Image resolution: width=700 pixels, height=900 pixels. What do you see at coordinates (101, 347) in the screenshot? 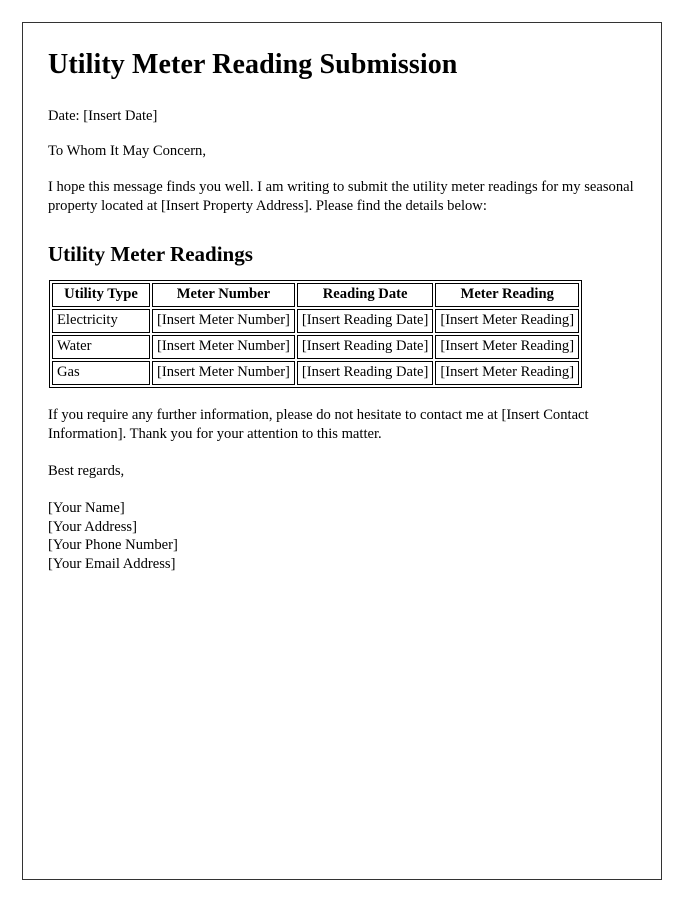
I see `cell-utility-type: Water` at bounding box center [101, 347].